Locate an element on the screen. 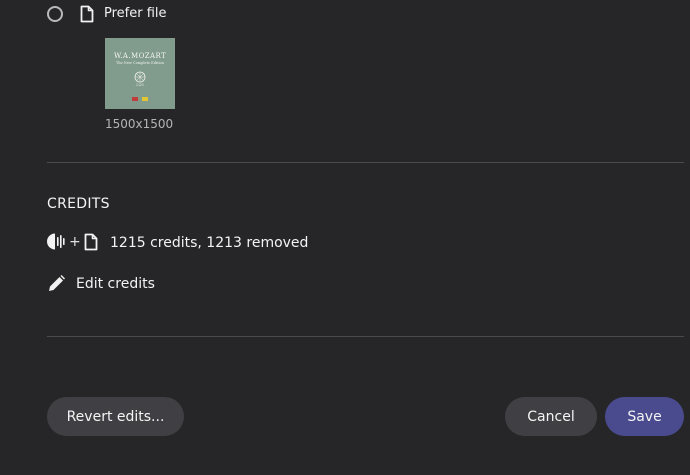 The image size is (690, 475). credits-summary-row: + 1215 credits, 1213 removed is located at coordinates (247, 242).